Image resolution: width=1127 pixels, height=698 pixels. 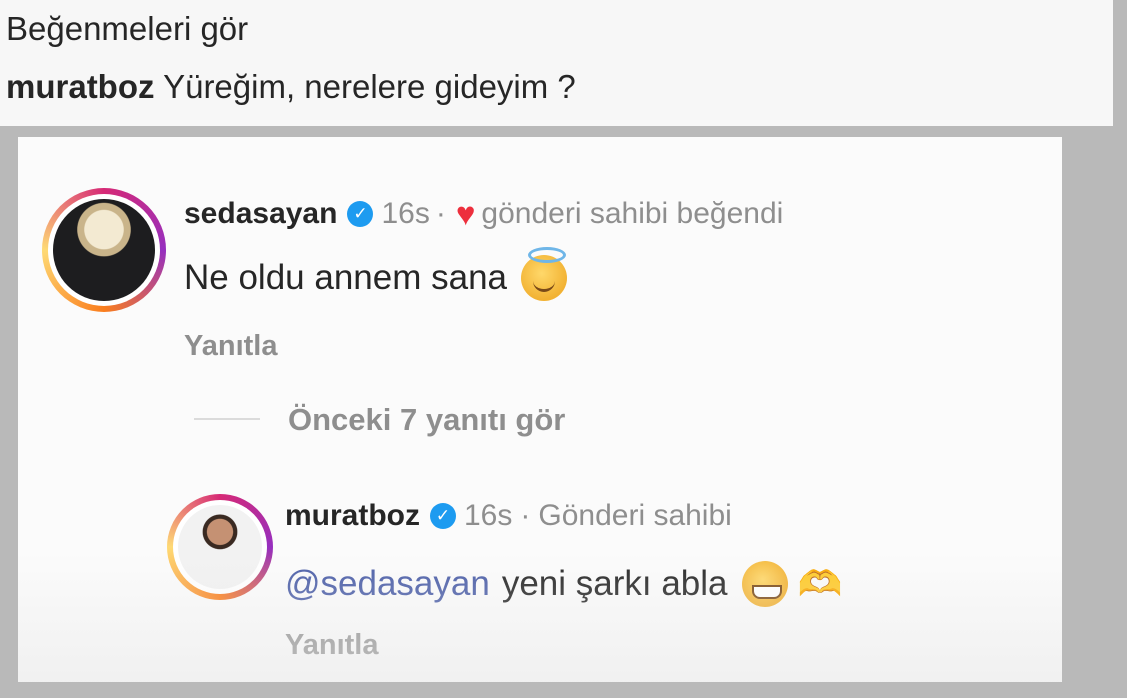 What do you see at coordinates (488, 515) in the screenshot?
I see `reply-time: 16s` at bounding box center [488, 515].